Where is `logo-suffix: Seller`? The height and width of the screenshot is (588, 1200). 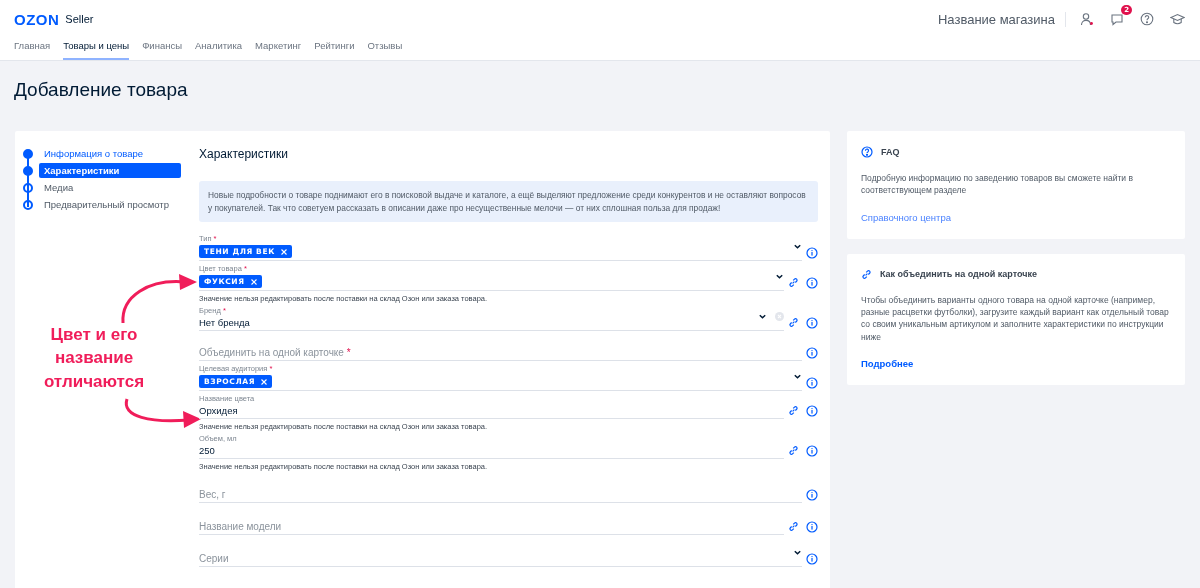 logo-suffix: Seller is located at coordinates (79, 19).